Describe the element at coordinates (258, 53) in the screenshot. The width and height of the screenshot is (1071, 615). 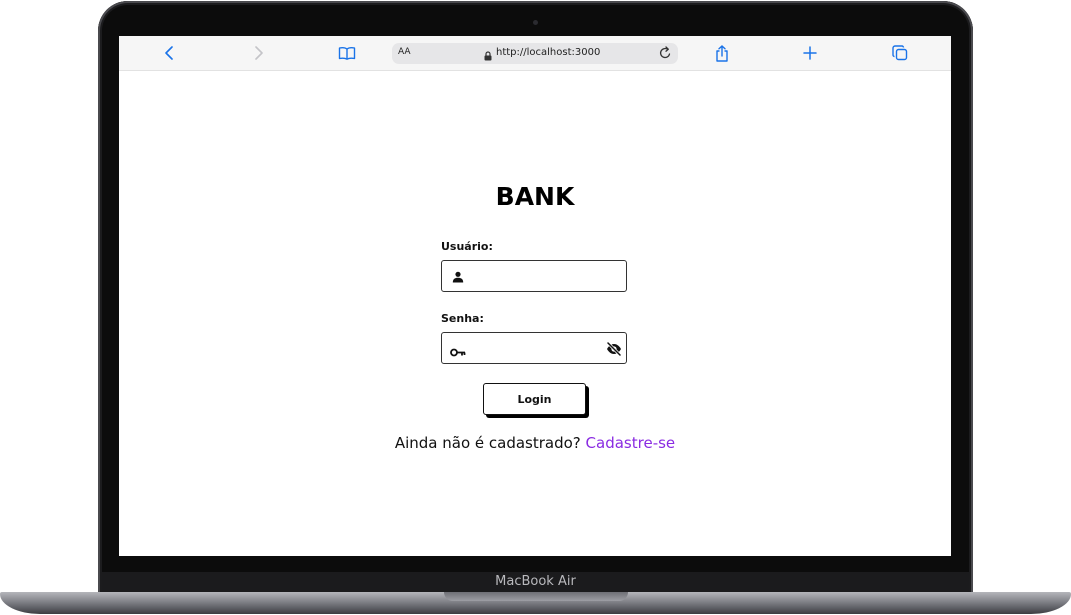
I see `chevron-right-icon` at that location.